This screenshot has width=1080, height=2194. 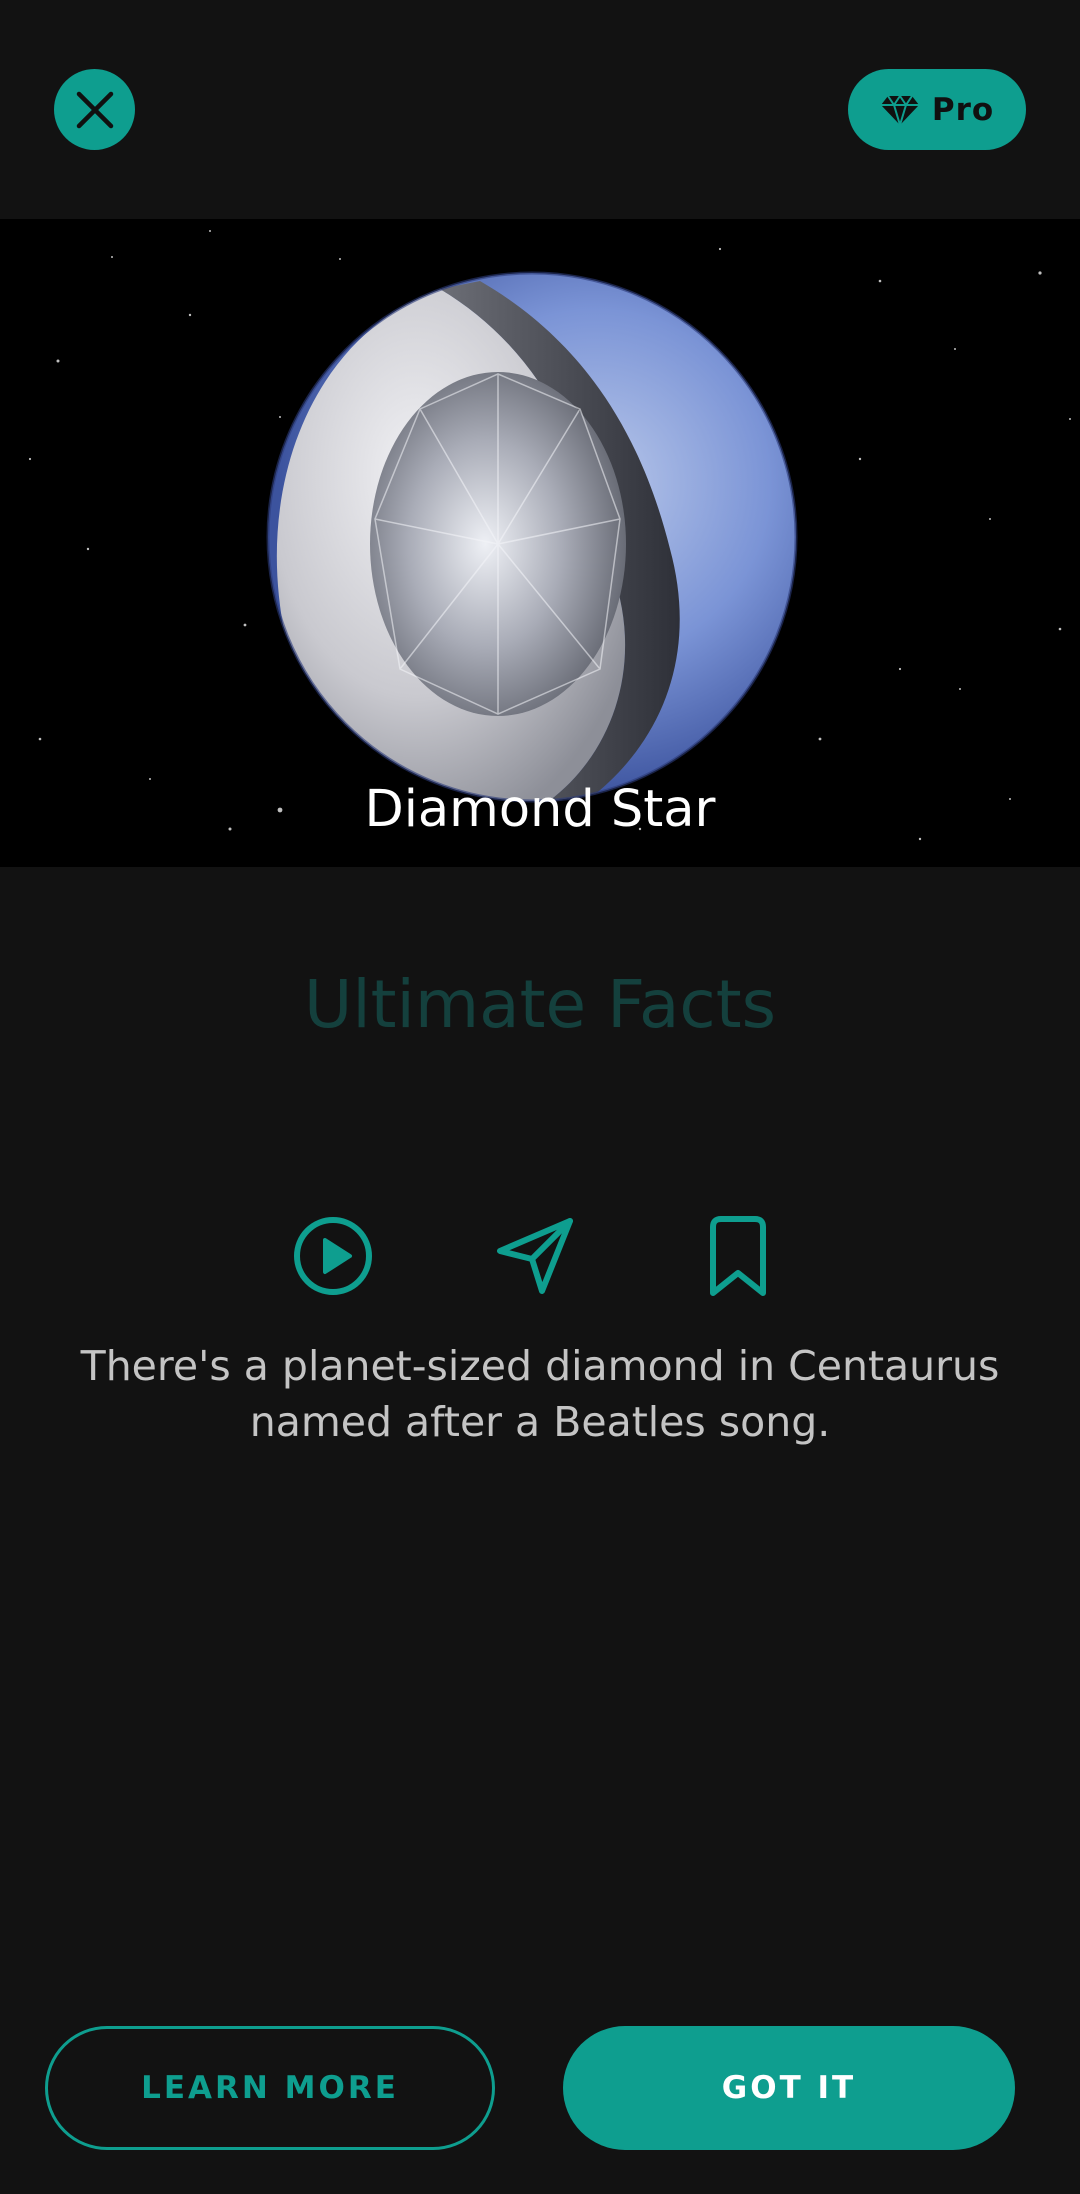 I want to click on hero-caption: Diamond Star, so click(x=540, y=809).